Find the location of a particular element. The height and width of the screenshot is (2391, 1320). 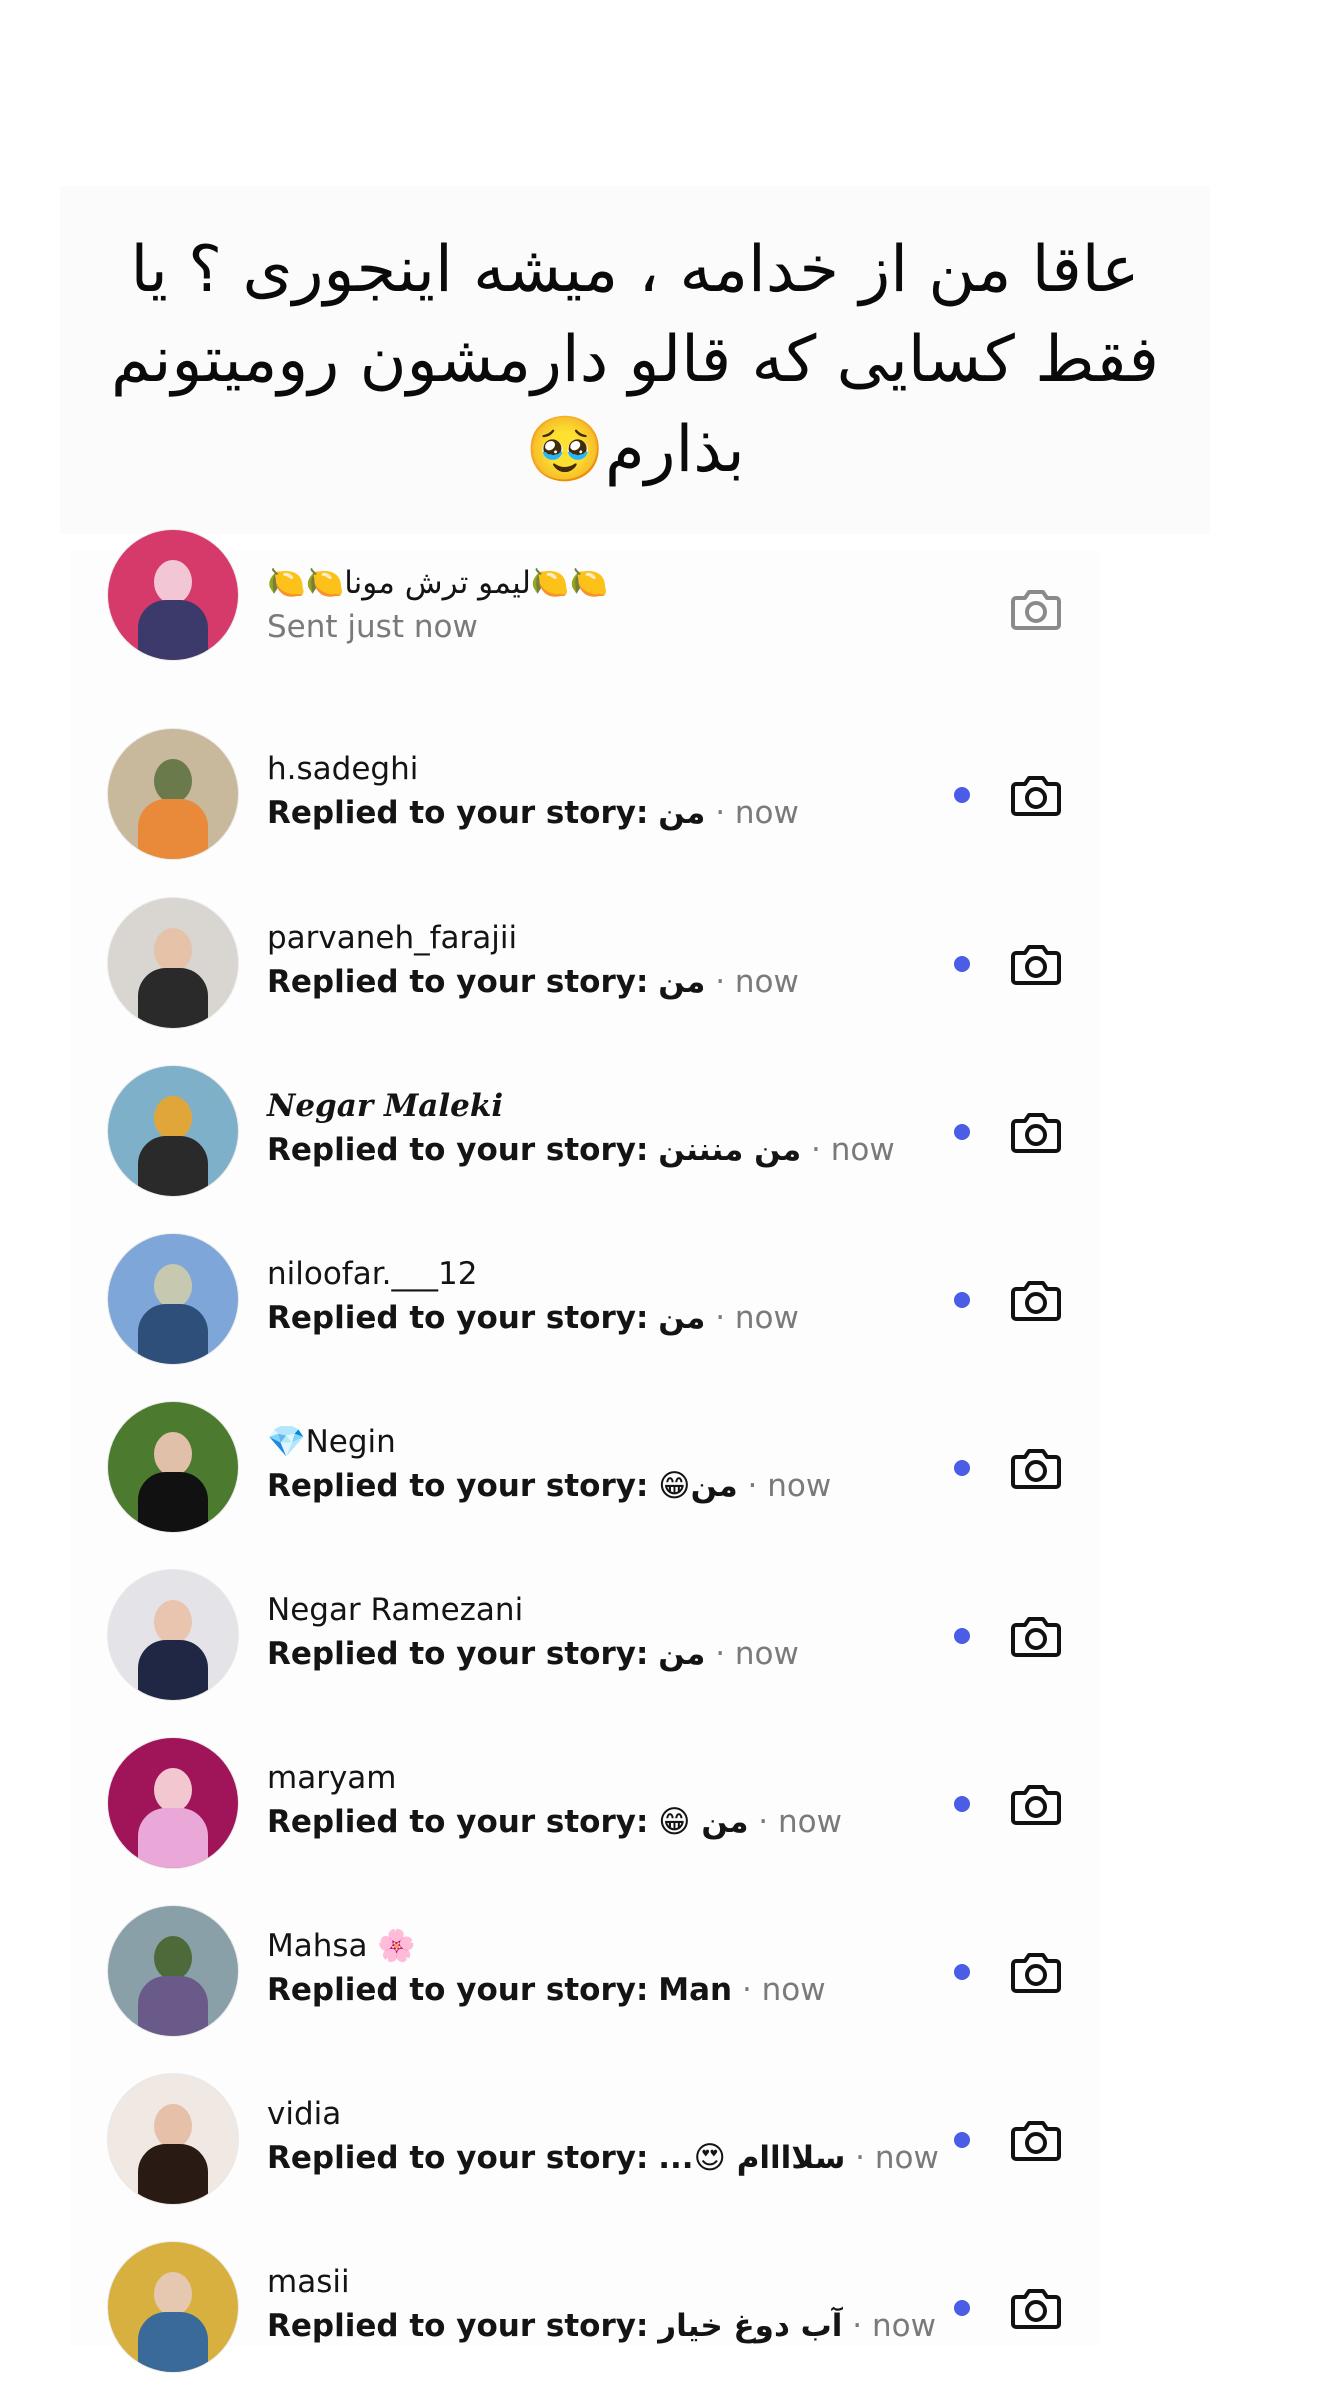

username: h.sadeghi is located at coordinates (343, 769).